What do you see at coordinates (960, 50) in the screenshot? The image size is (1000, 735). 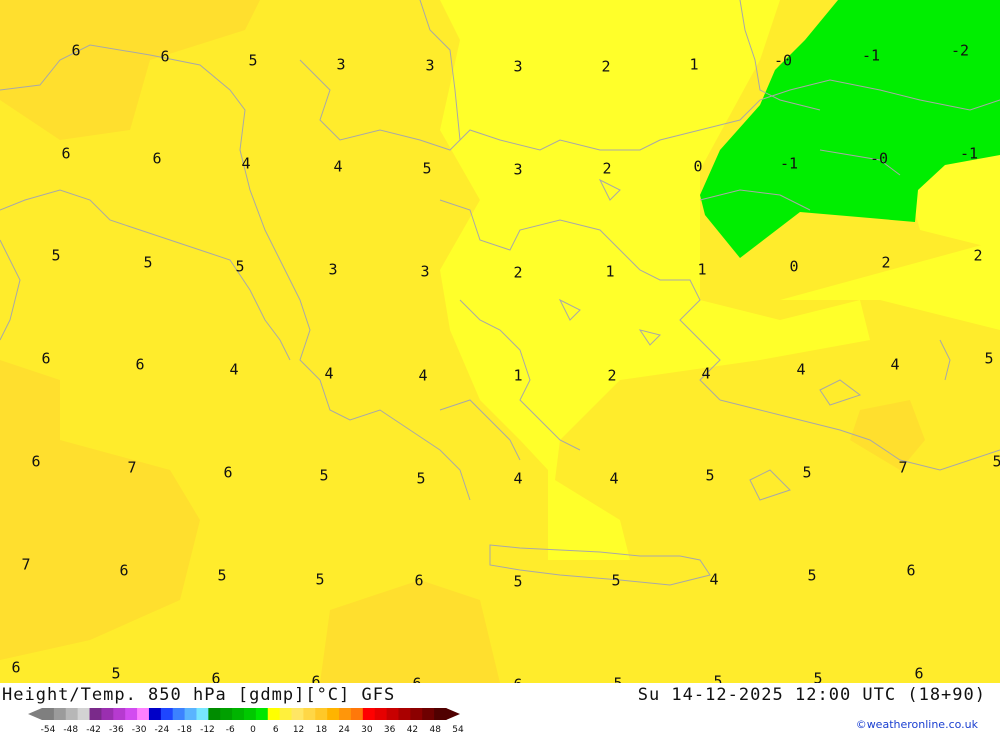 I see `temperature-label: -2` at bounding box center [960, 50].